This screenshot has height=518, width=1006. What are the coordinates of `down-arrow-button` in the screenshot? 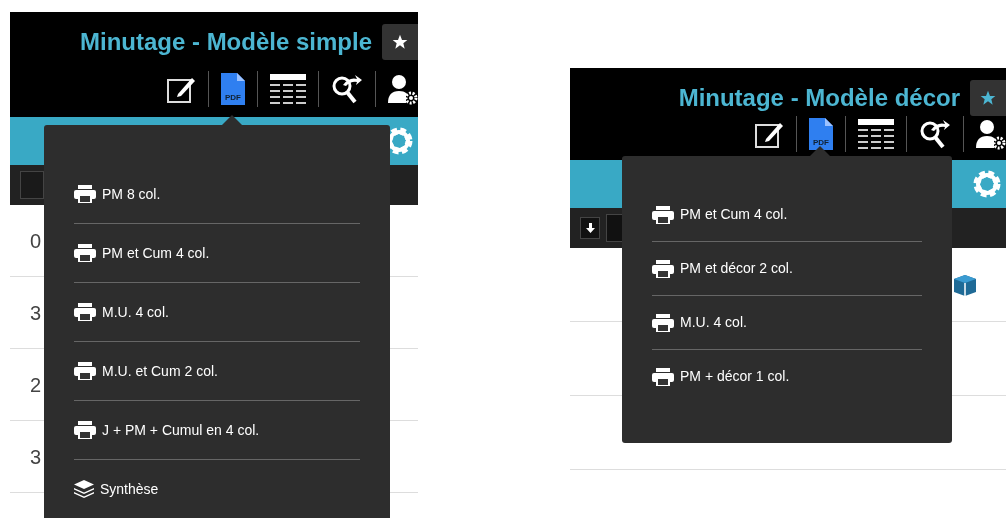 It's located at (590, 228).